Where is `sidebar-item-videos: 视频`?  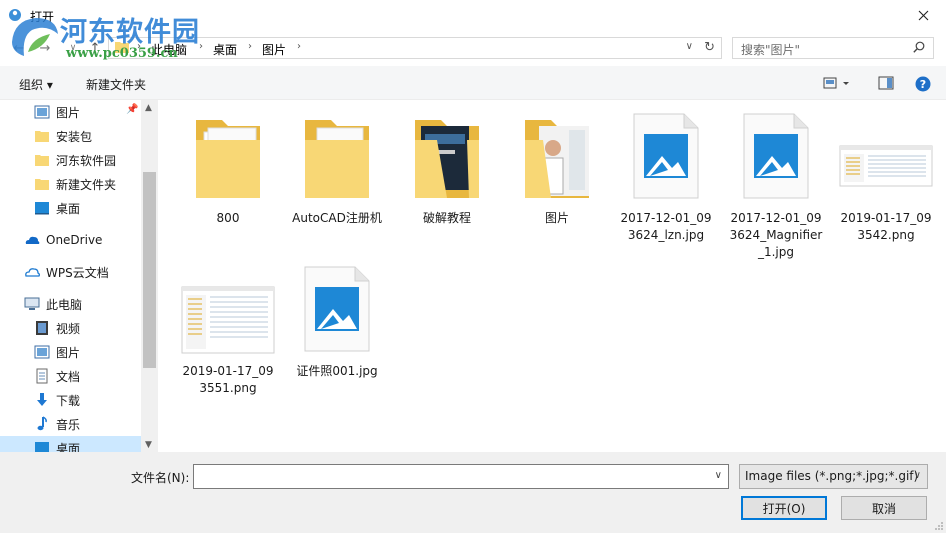
sidebar-item-videos: 视频 is located at coordinates (71, 328).